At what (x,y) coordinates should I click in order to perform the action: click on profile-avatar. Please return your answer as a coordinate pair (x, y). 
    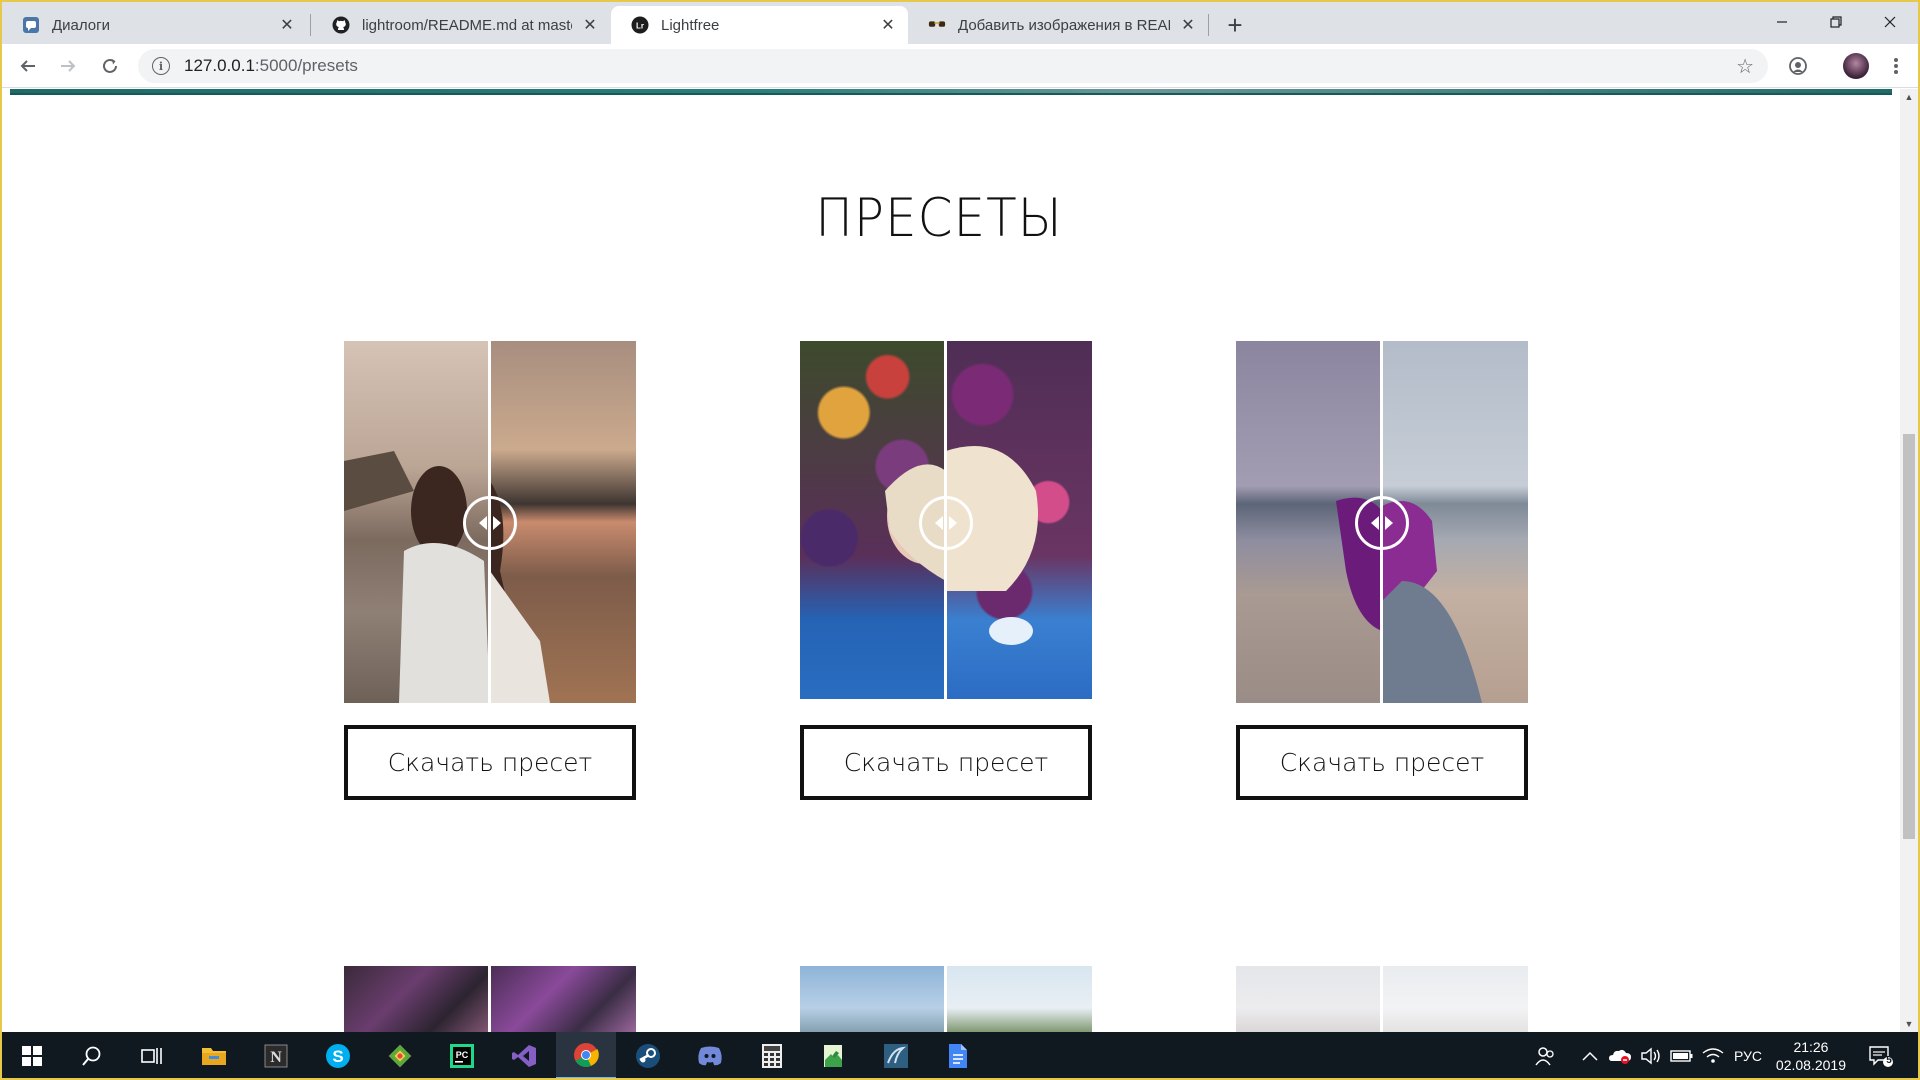
    Looking at the image, I should click on (1856, 66).